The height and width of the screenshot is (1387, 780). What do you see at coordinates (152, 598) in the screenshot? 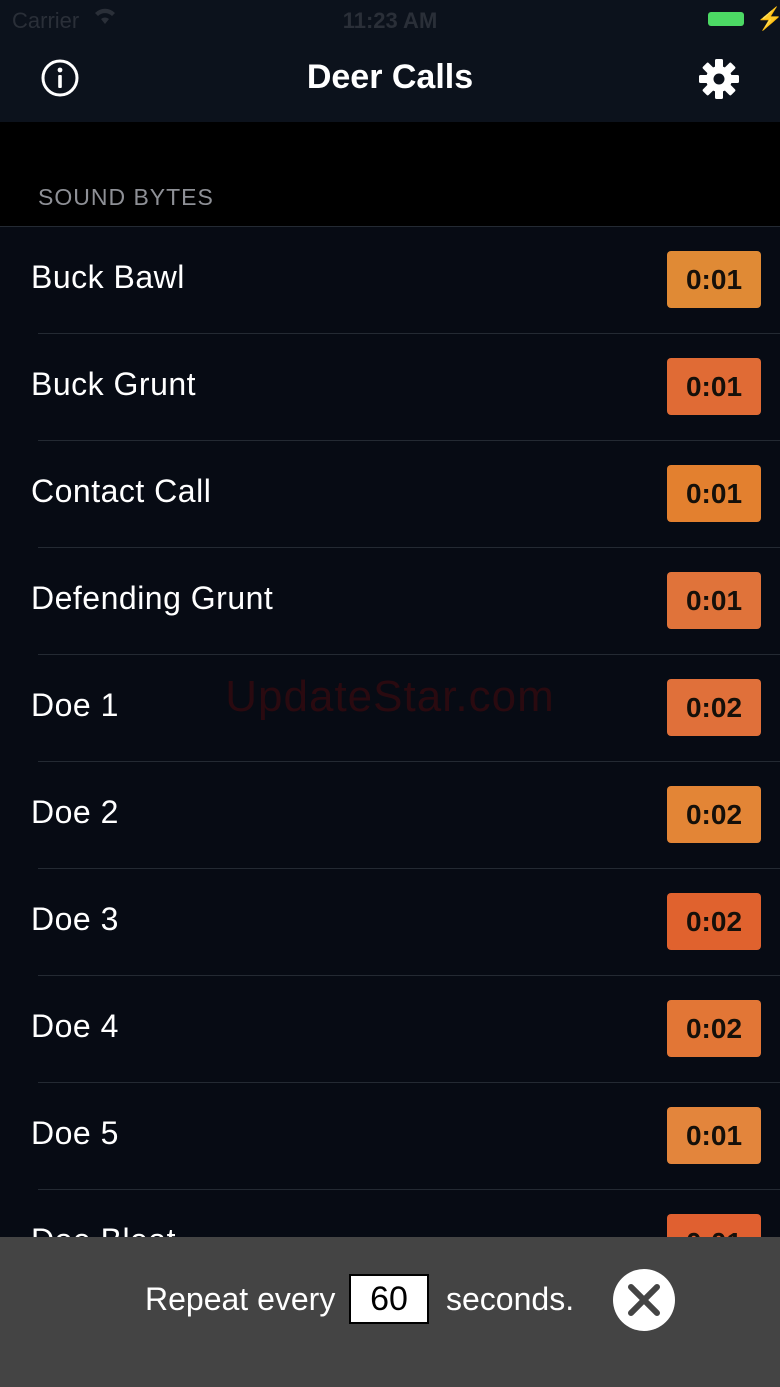
I see `sound-name: Defending Grunt` at bounding box center [152, 598].